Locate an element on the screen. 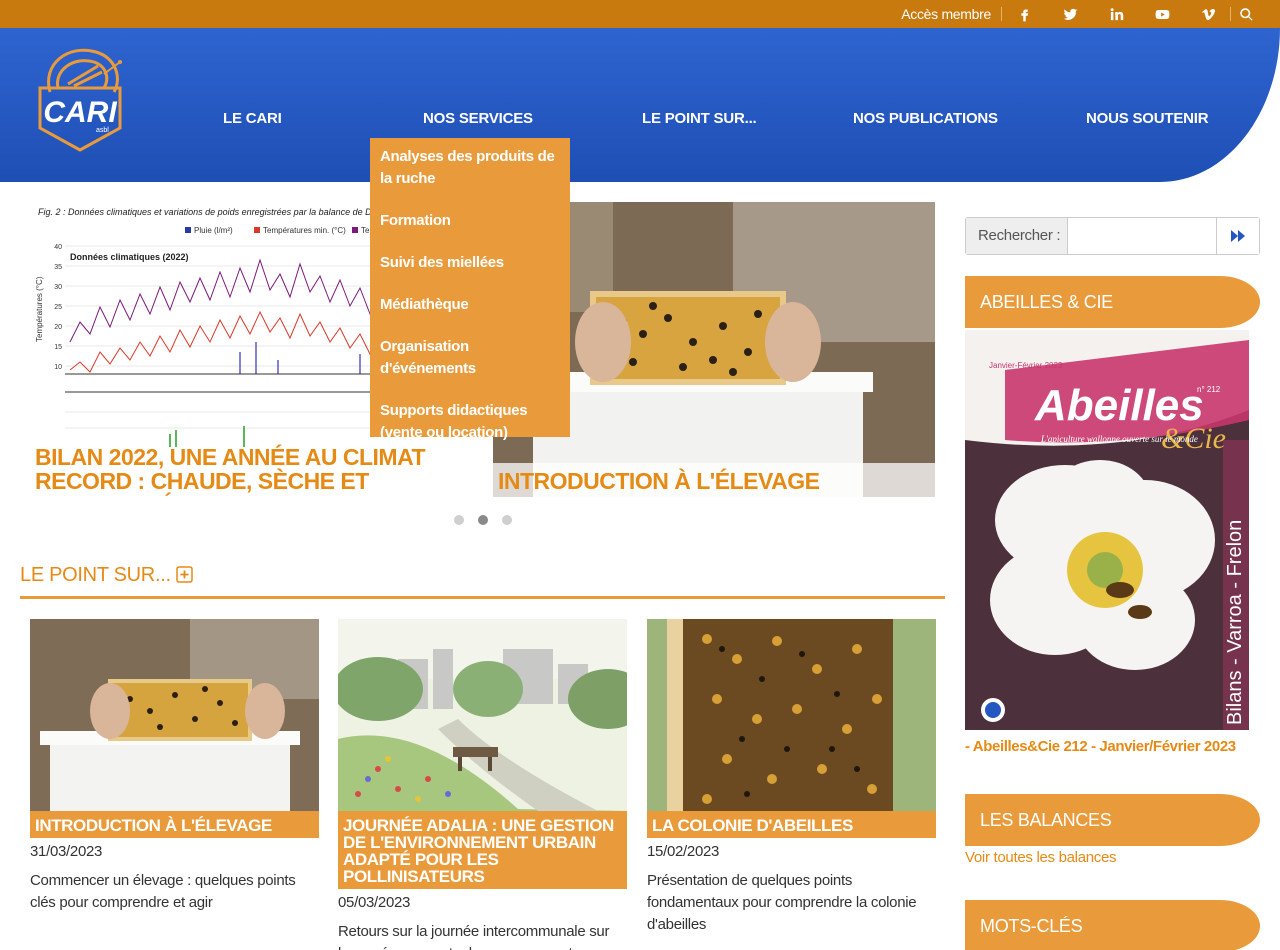  slide-caption: INTRODUCTION À L'ÉLEVAGE is located at coordinates (659, 481).